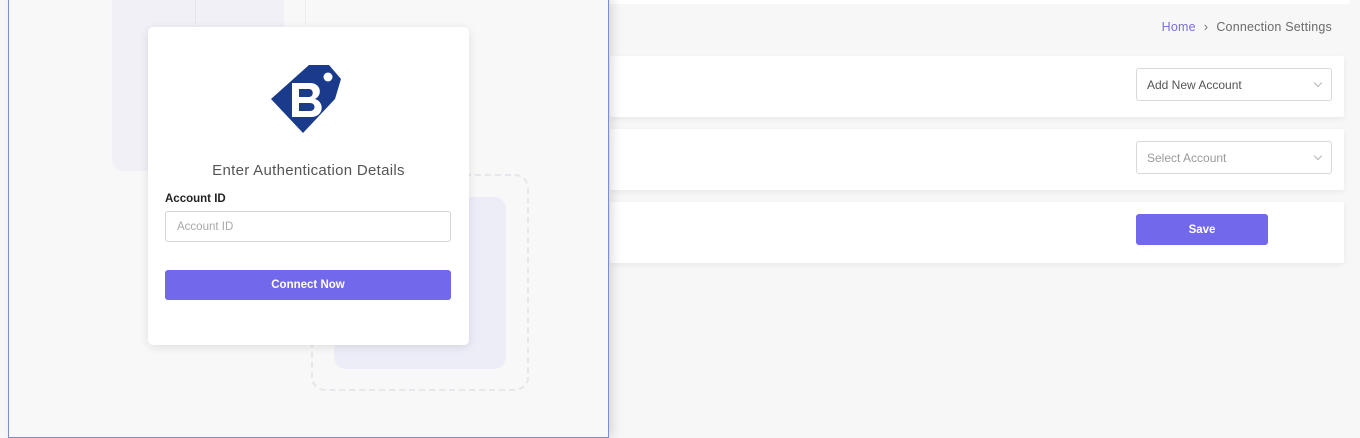 The width and height of the screenshot is (1360, 438). Describe the element at coordinates (306, 99) in the screenshot. I see `b-tag-logo-icon` at that location.